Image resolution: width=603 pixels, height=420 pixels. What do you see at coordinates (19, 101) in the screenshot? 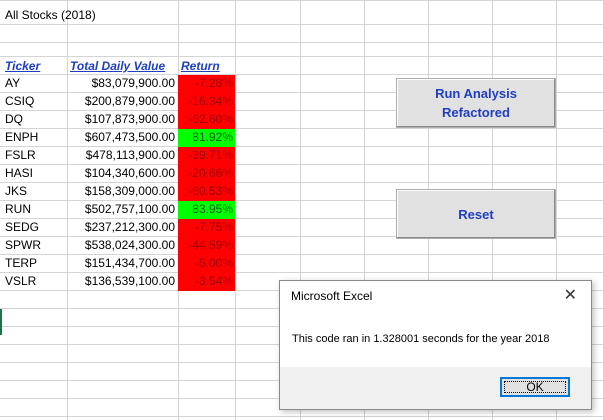
I see `ticker-cell: CSIQ` at bounding box center [19, 101].